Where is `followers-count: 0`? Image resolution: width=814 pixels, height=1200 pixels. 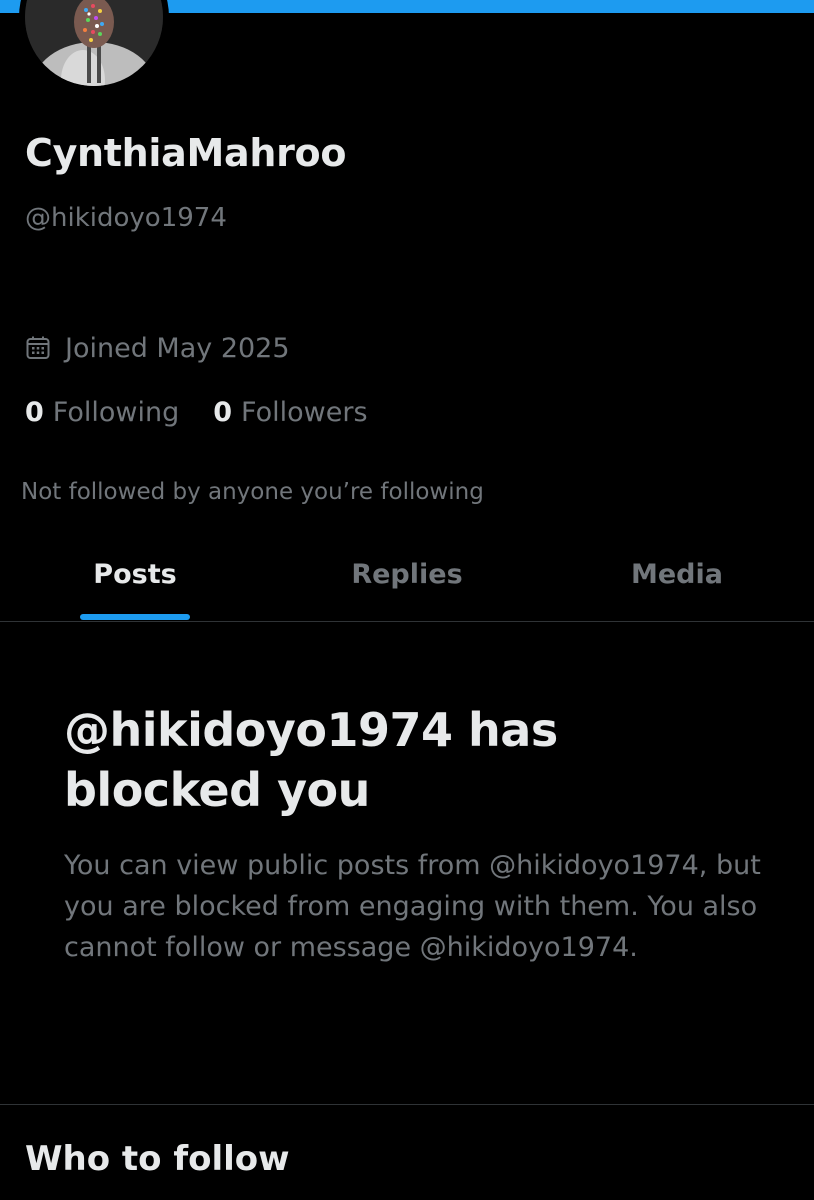 followers-count: 0 is located at coordinates (223, 412).